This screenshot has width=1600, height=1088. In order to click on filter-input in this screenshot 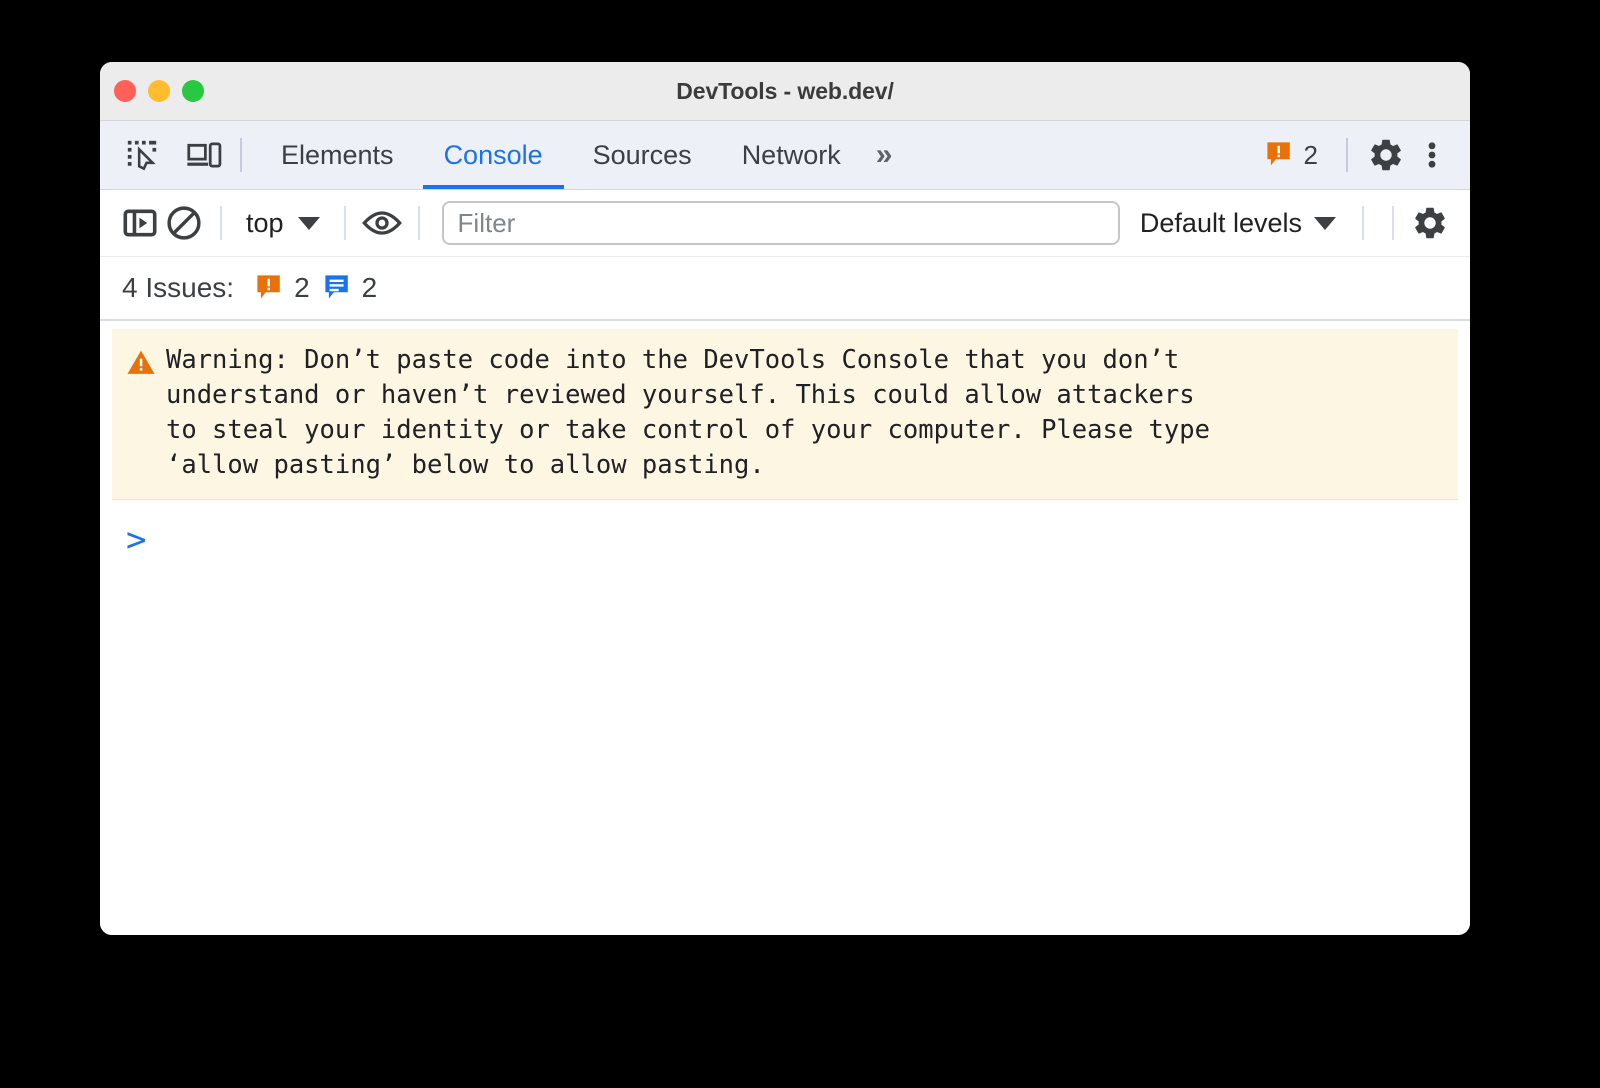, I will do `click(780, 223)`.